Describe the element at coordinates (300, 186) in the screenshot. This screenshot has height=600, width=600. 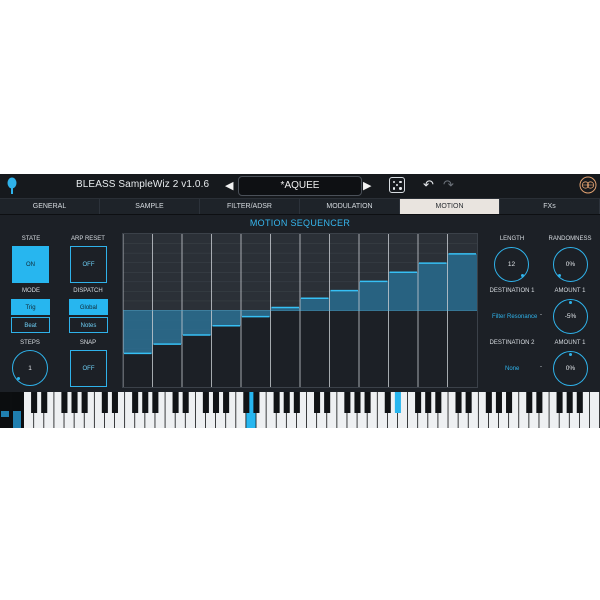
I see `preset-selector: *AQUEE` at that location.